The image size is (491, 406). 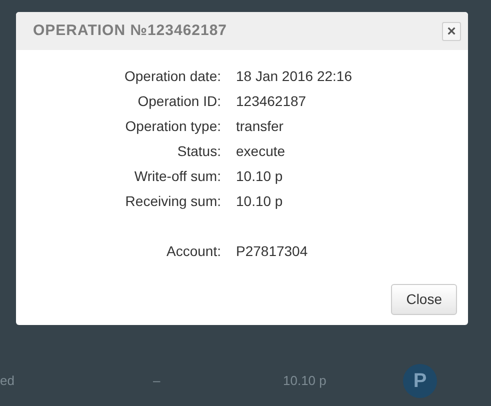 What do you see at coordinates (130, 30) in the screenshot?
I see `dialog-title: OPERATION №123462187` at bounding box center [130, 30].